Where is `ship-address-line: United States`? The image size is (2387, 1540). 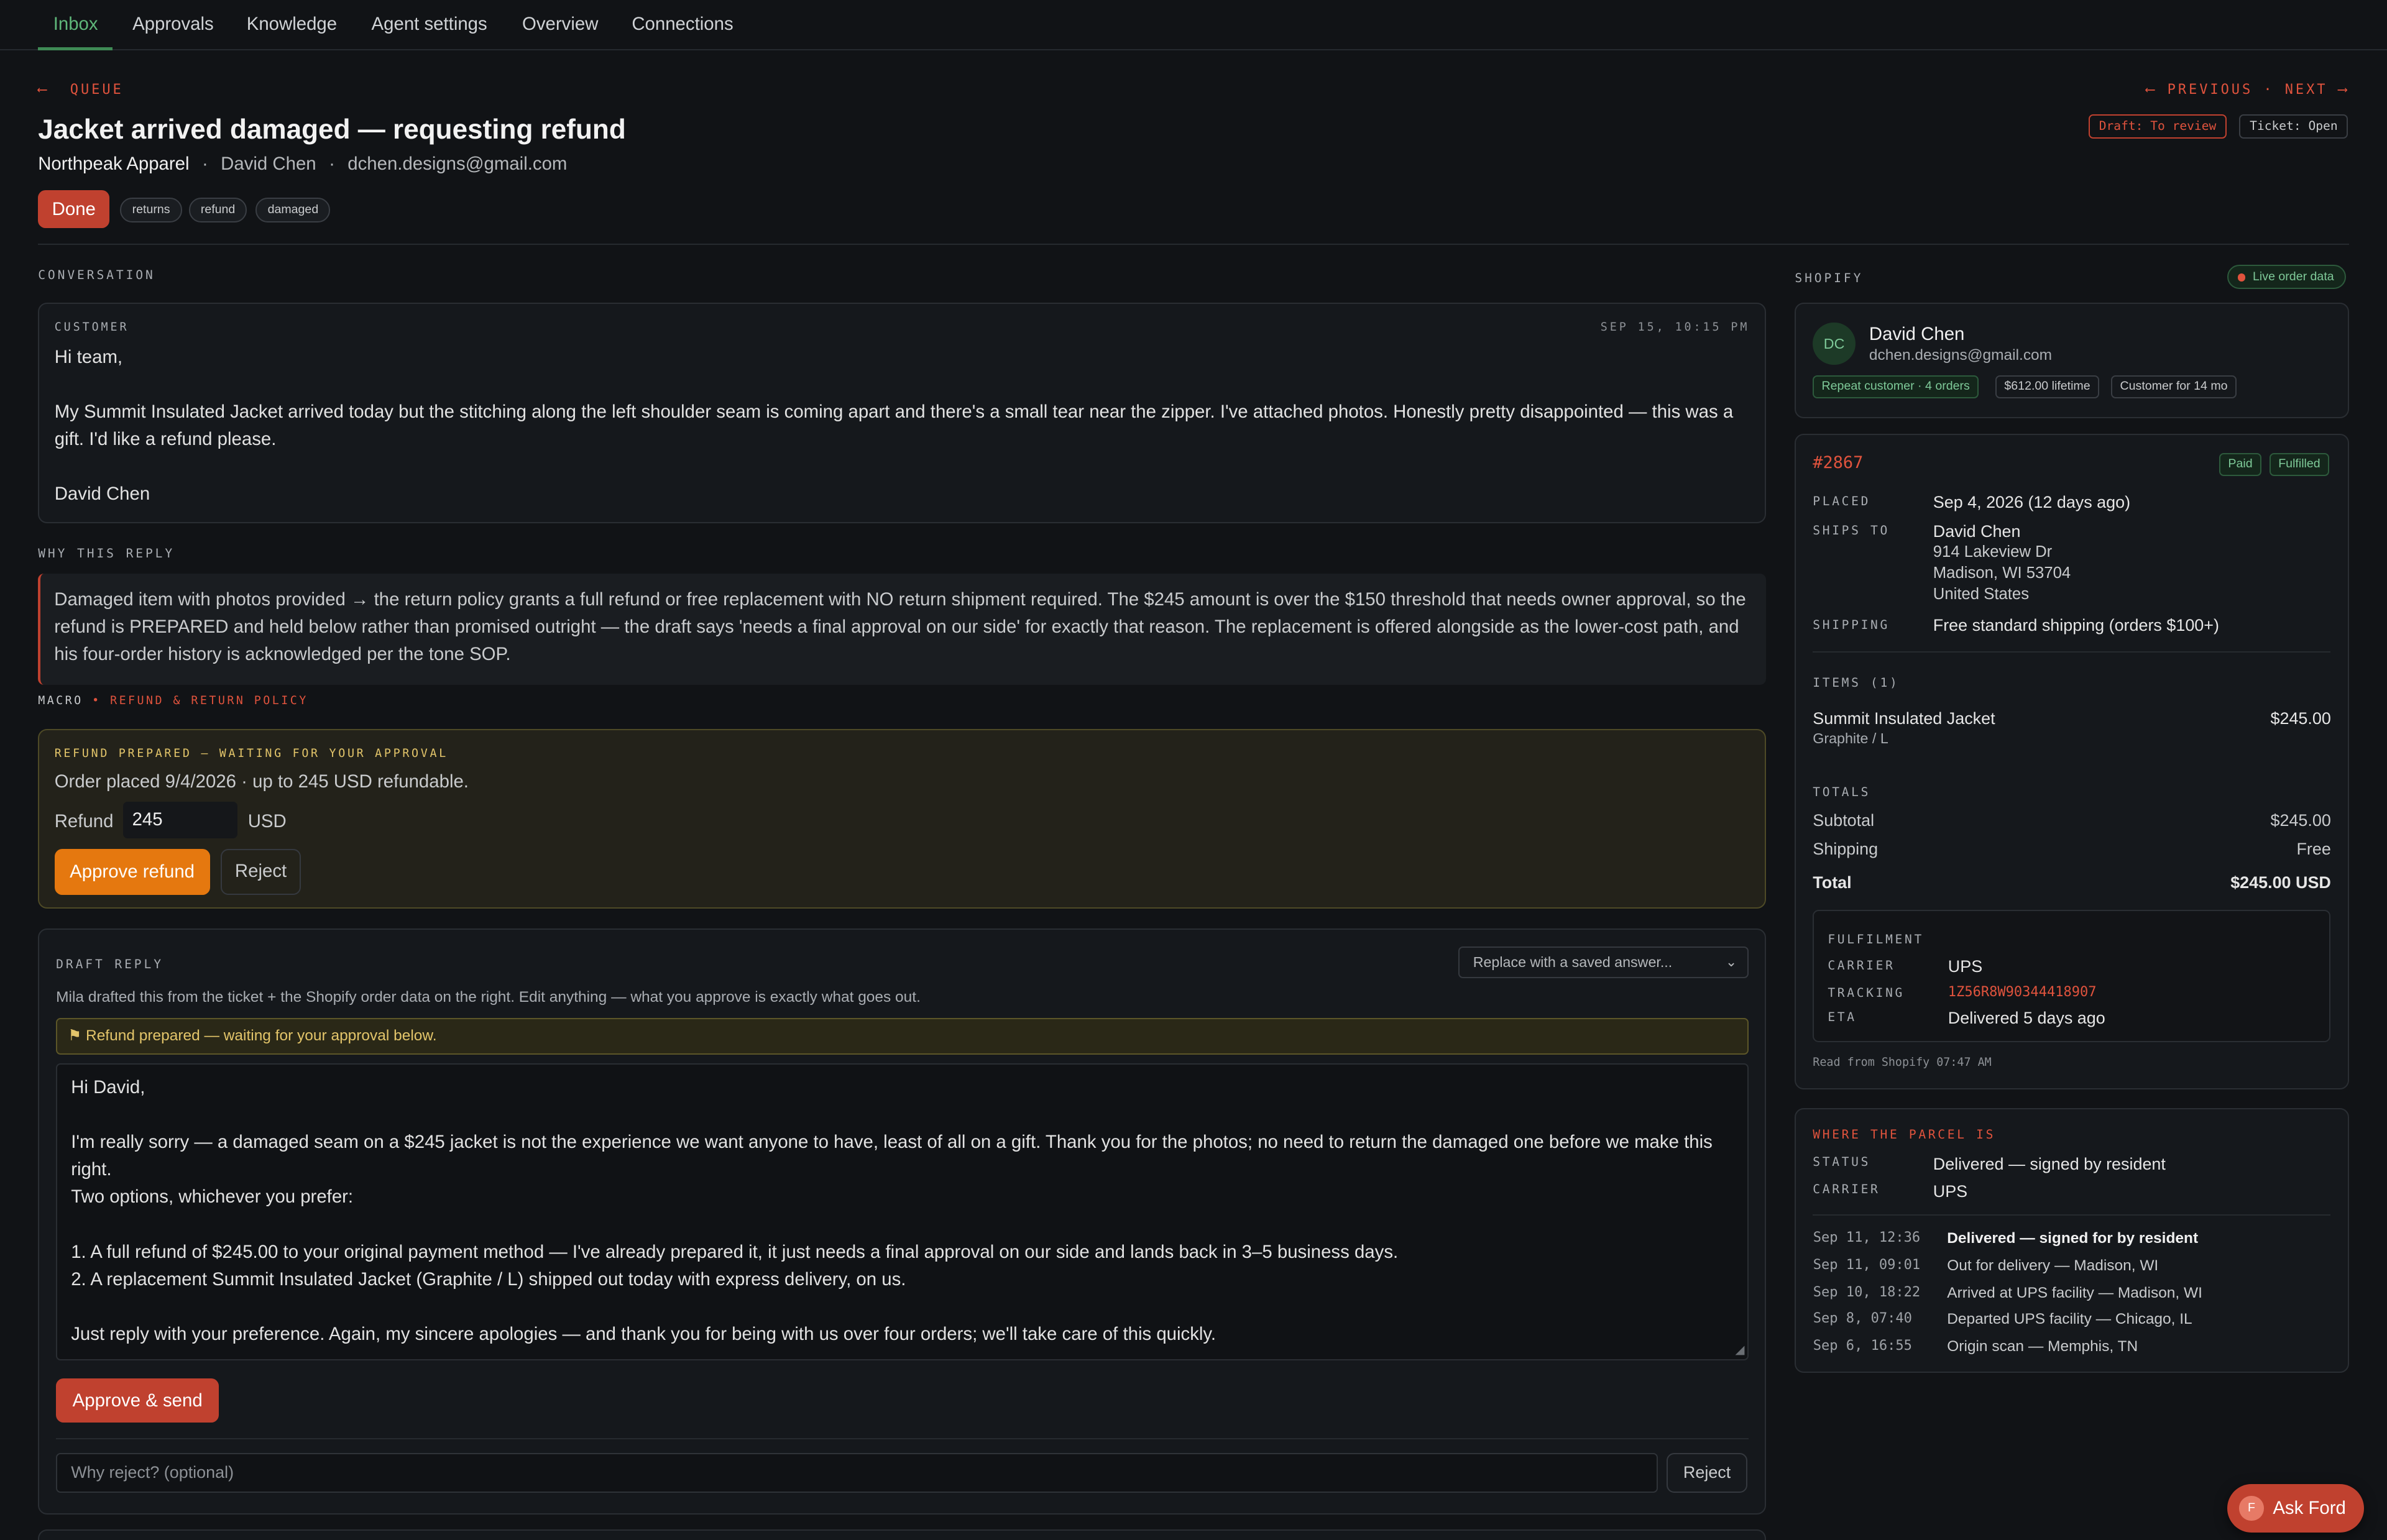 ship-address-line: United States is located at coordinates (1981, 594).